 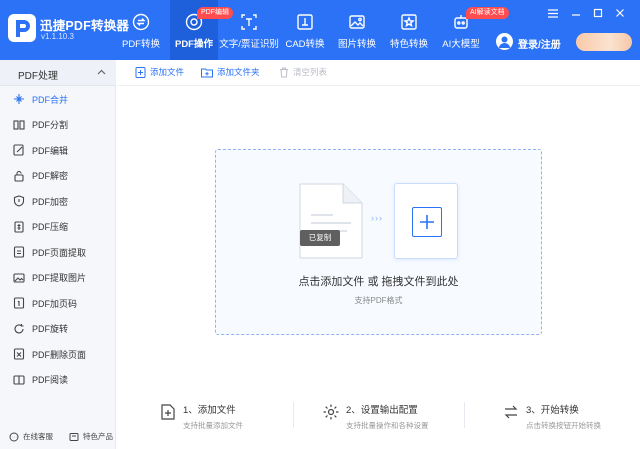 I want to click on page-number-icon, so click(x=19, y=303).